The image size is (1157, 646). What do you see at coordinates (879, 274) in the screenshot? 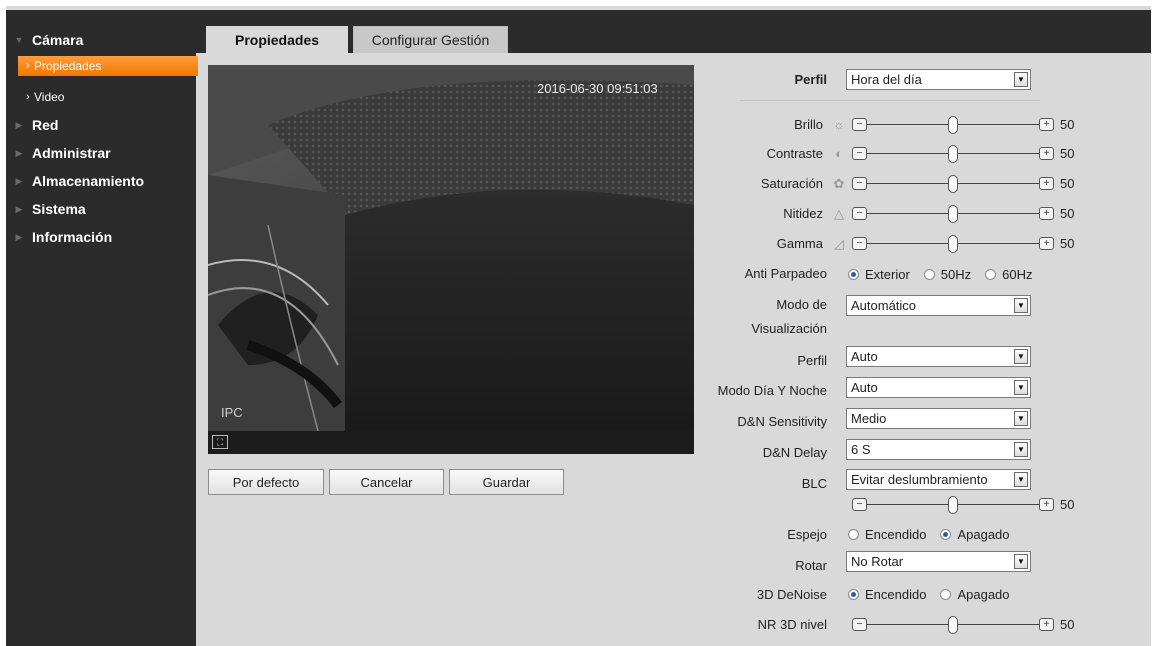
I see `anti-flicker-option-exterior: Exterior` at bounding box center [879, 274].